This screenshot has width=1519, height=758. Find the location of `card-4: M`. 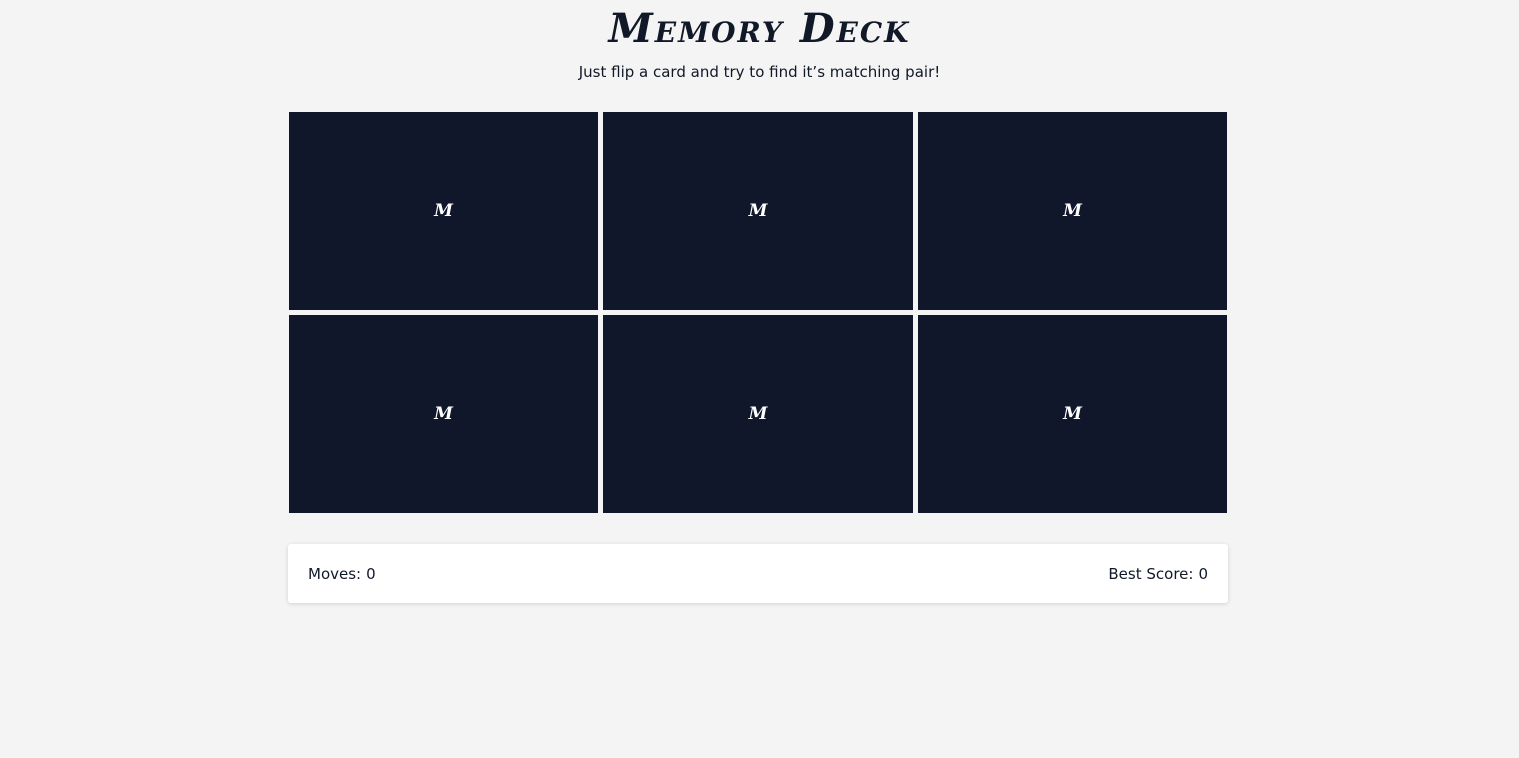

card-4: M is located at coordinates (443, 414).